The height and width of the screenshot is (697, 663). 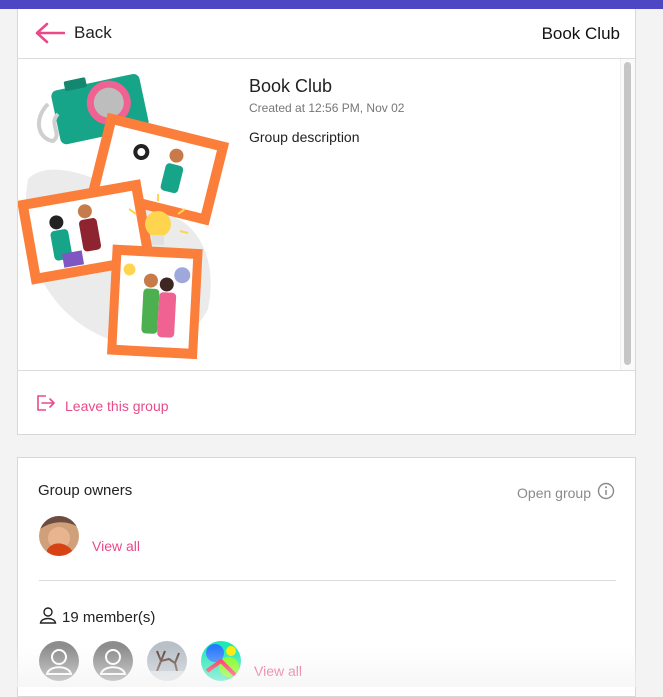 What do you see at coordinates (109, 617) in the screenshot?
I see `members-count-label: 19 member(s)` at bounding box center [109, 617].